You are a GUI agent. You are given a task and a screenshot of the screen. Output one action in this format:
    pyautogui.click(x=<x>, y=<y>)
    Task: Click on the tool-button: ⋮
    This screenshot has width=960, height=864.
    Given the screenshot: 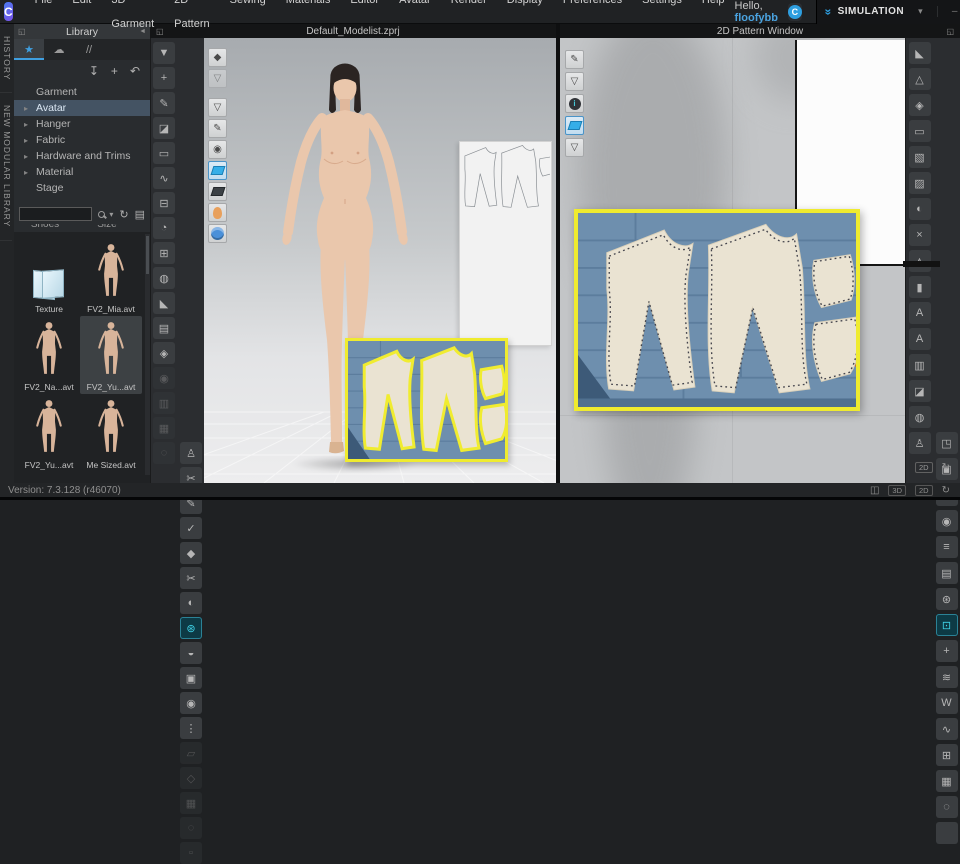 What is the action you would take?
    pyautogui.click(x=191, y=728)
    